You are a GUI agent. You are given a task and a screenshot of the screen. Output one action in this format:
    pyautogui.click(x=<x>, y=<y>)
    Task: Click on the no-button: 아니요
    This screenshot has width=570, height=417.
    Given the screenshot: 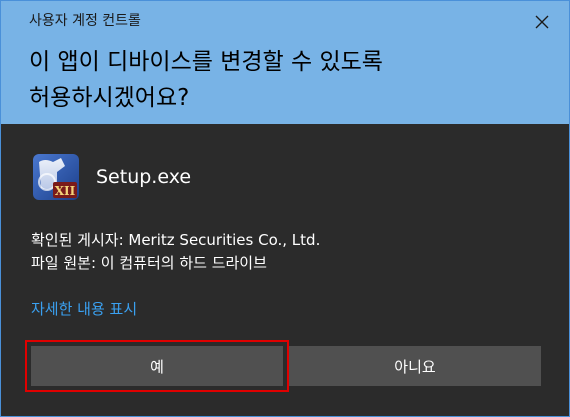 What is the action you would take?
    pyautogui.click(x=415, y=366)
    